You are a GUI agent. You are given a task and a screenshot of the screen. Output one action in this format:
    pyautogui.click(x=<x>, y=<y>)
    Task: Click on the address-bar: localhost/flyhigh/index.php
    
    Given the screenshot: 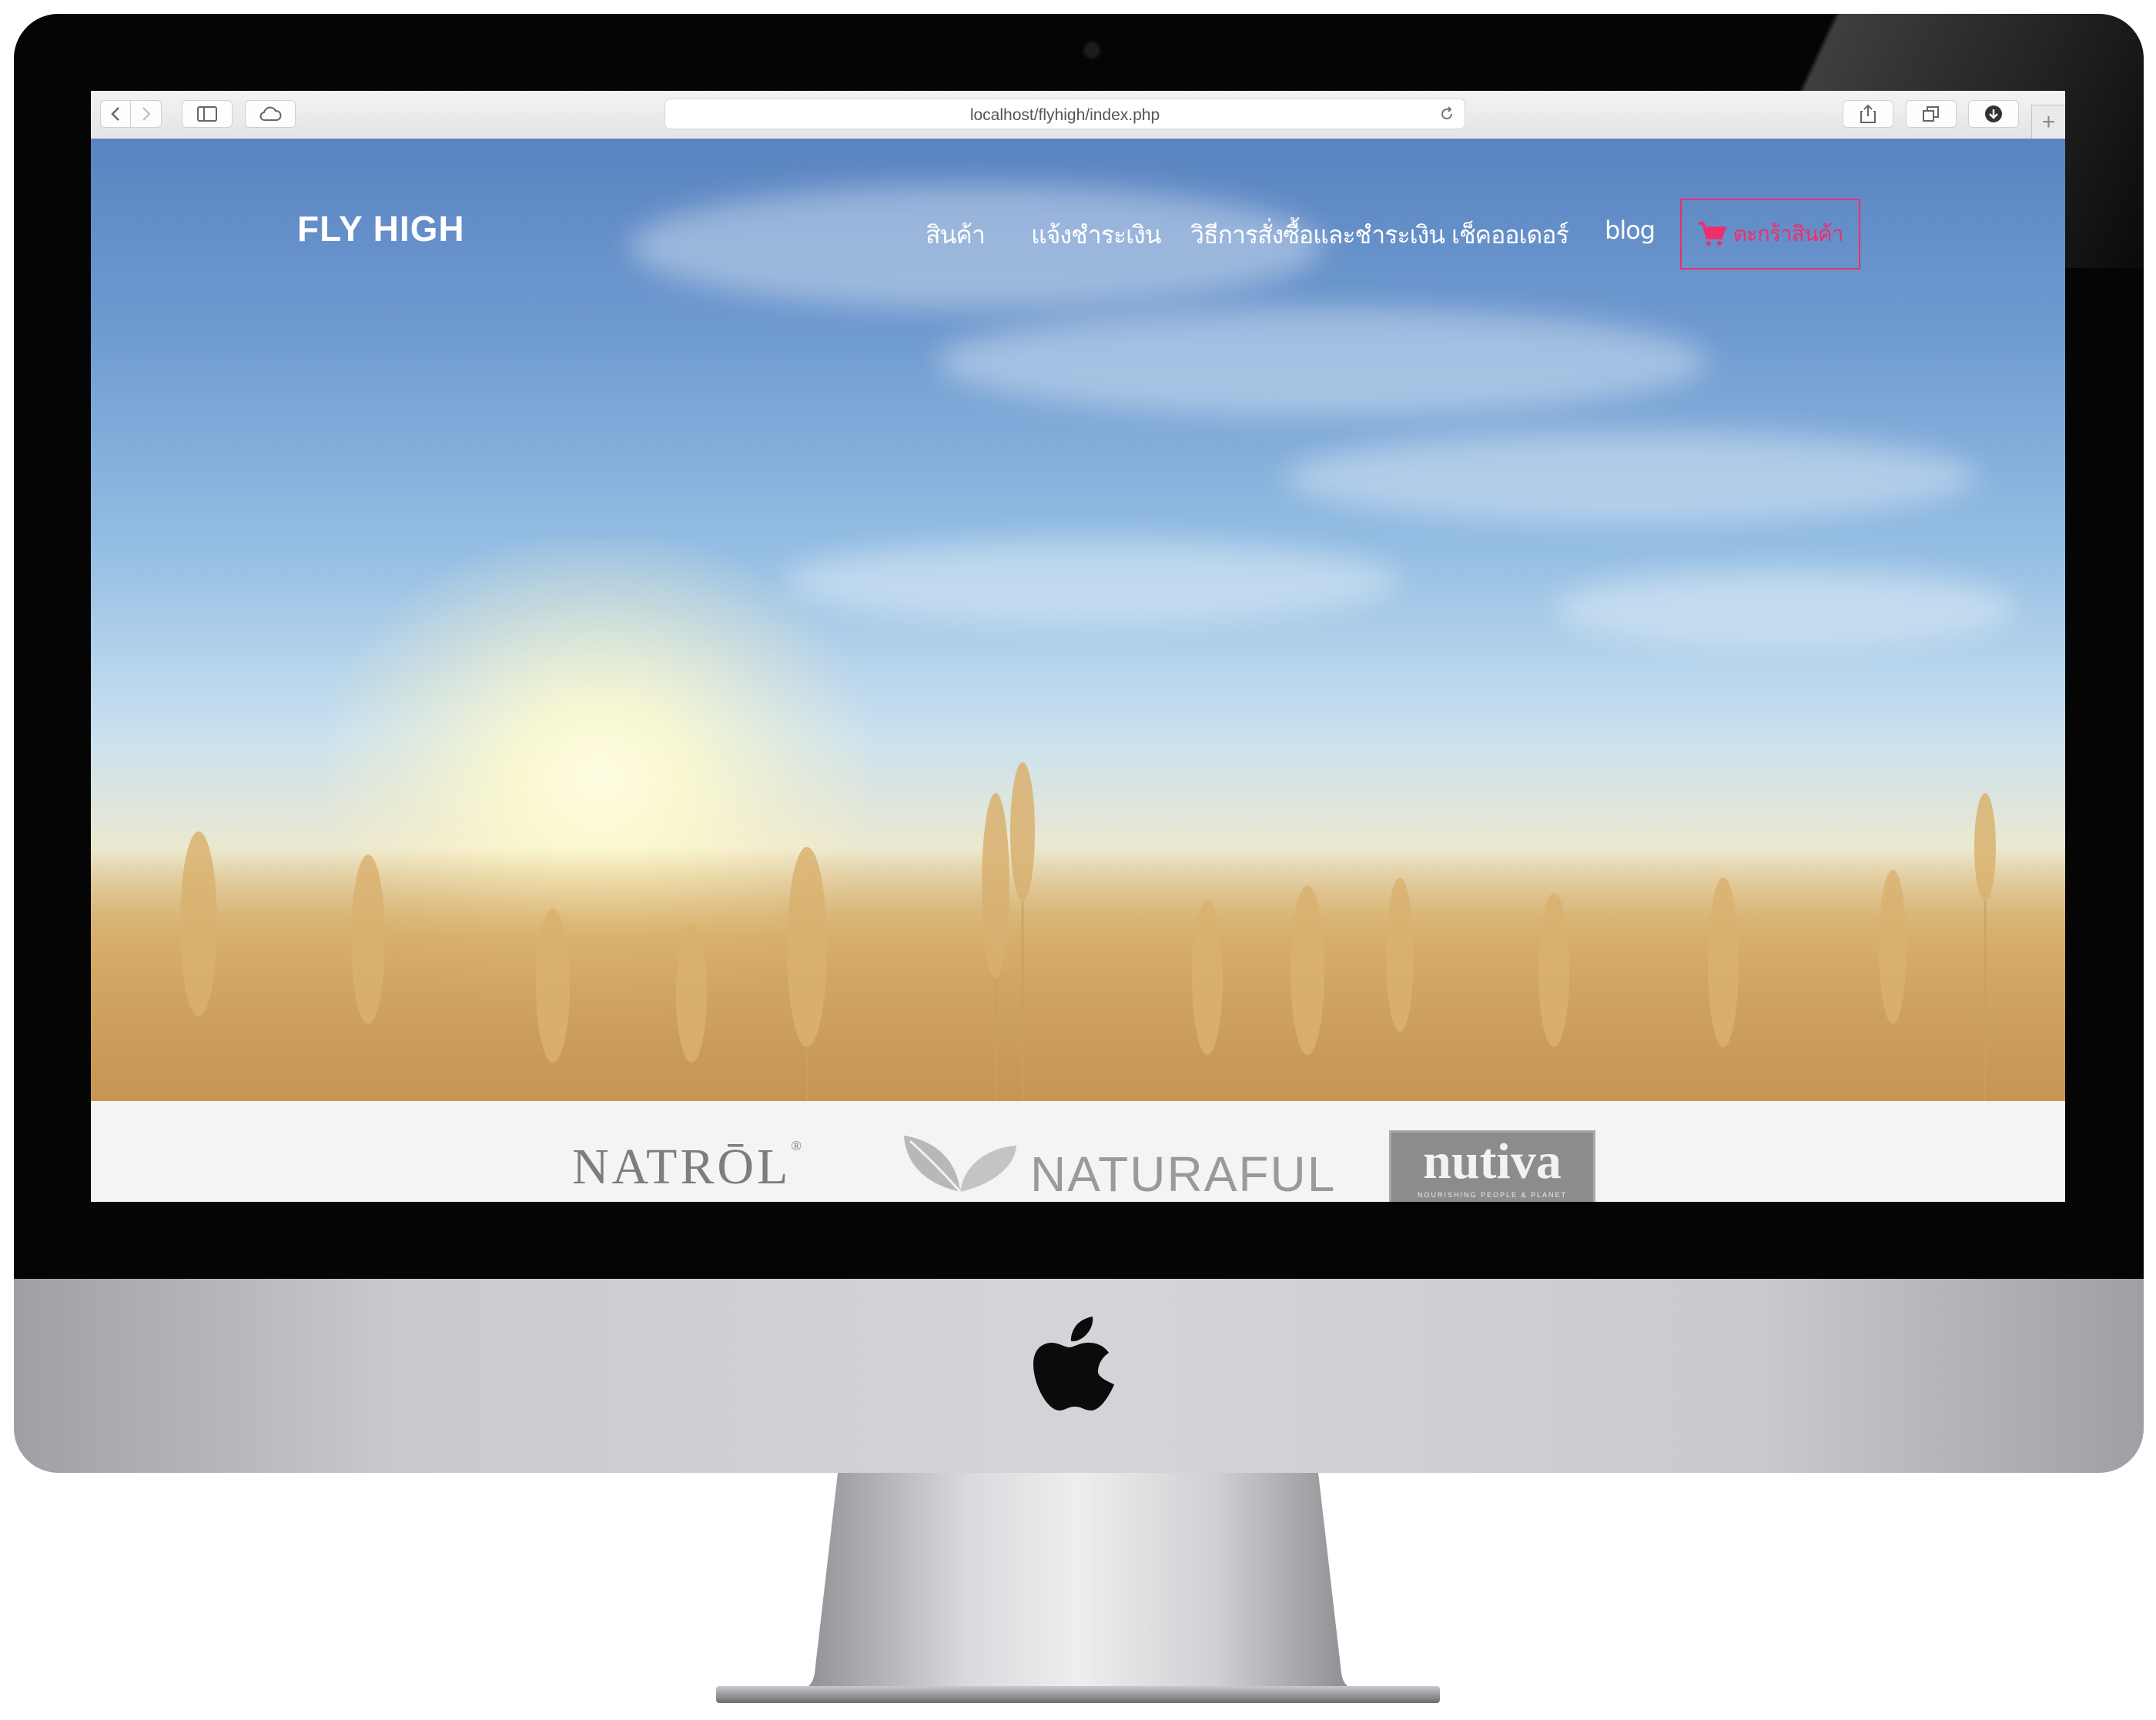 What is the action you would take?
    pyautogui.click(x=1065, y=114)
    